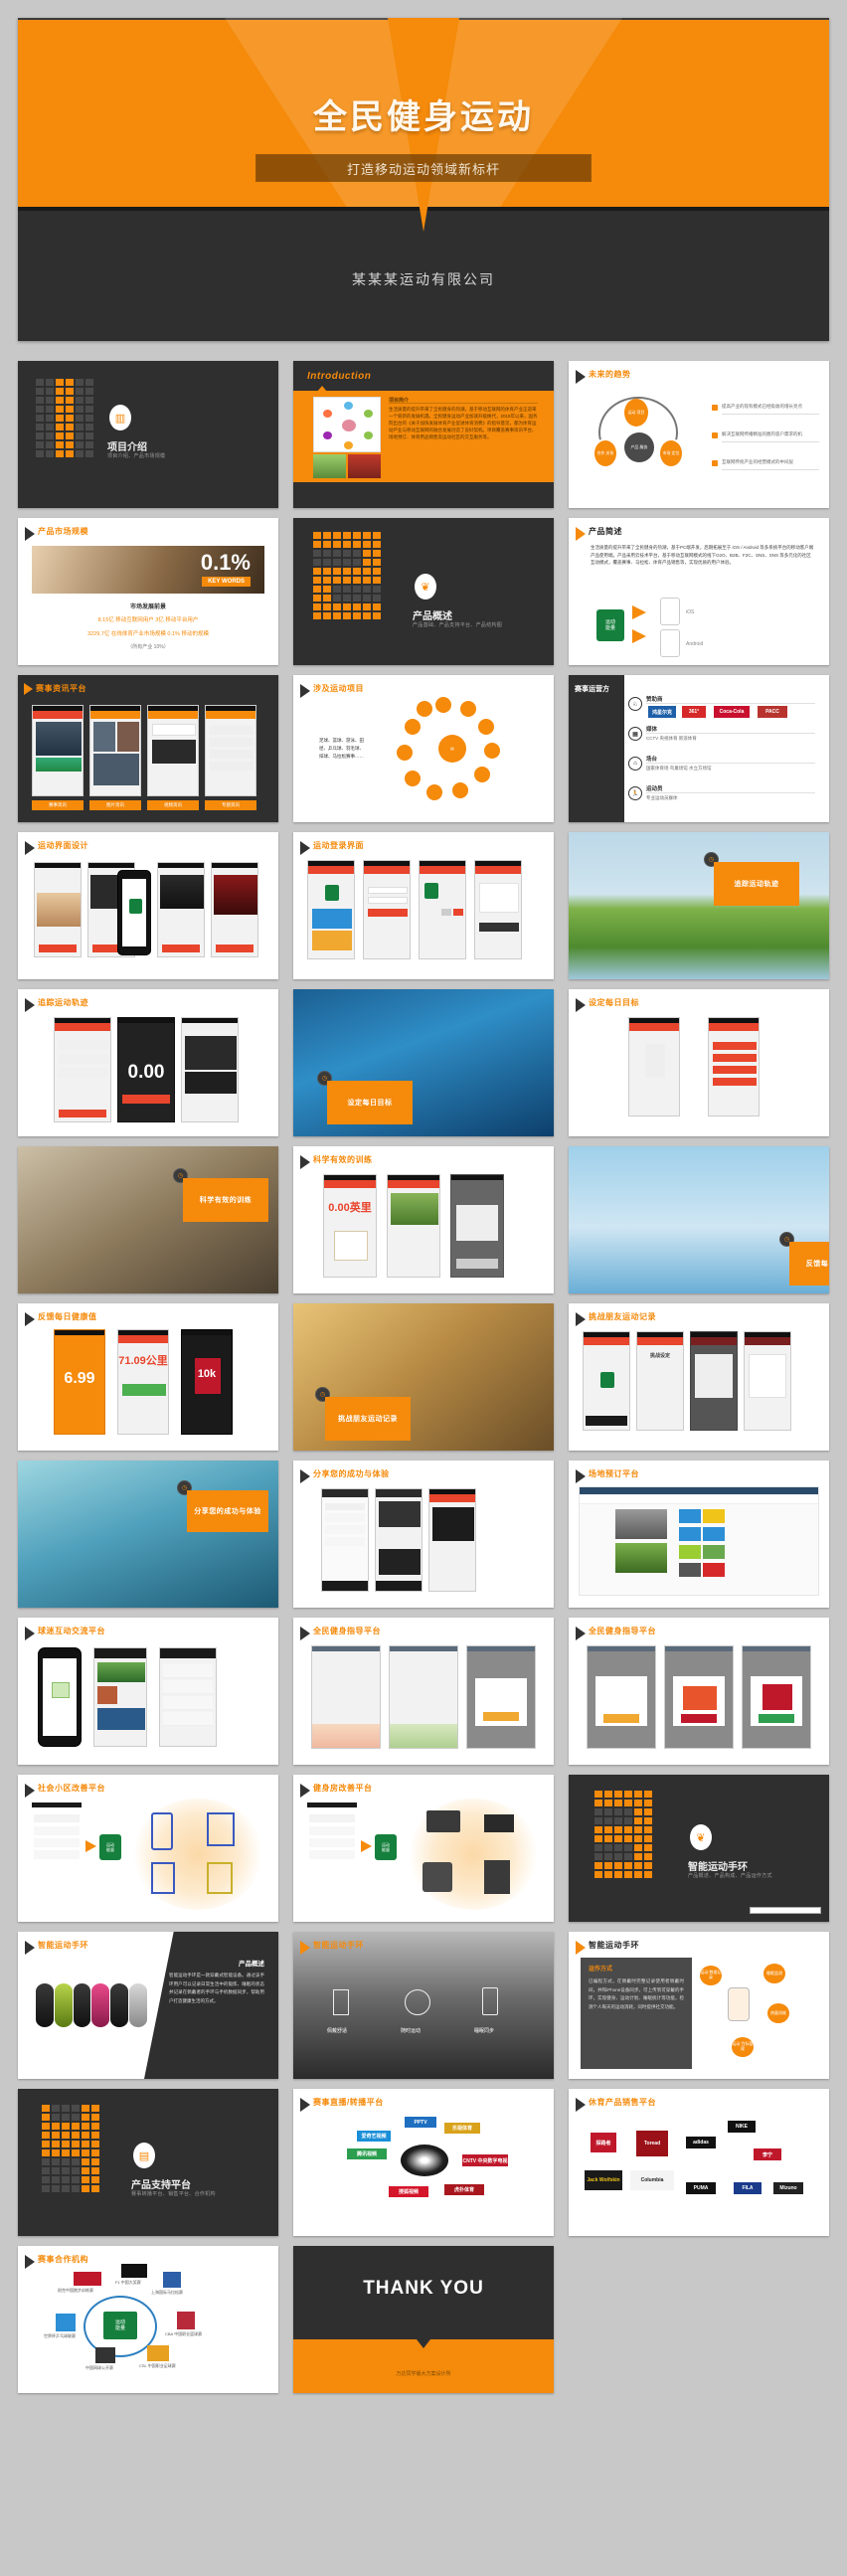 The height and width of the screenshot is (2576, 847). What do you see at coordinates (184, 2333) in the screenshot?
I see `partner-label-4: CBA 中国职业篮球赛` at bounding box center [184, 2333].